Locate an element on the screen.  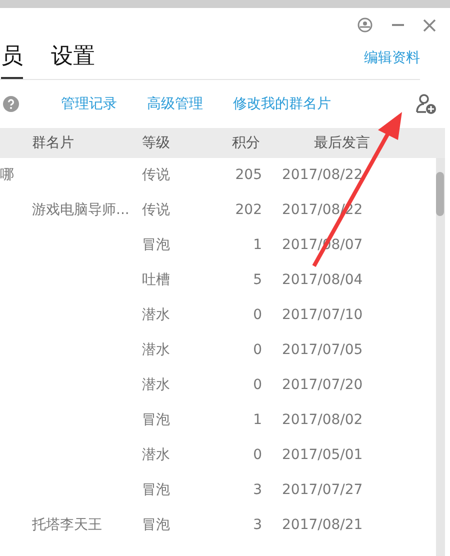
column-header: 积分 is located at coordinates (257, 143).